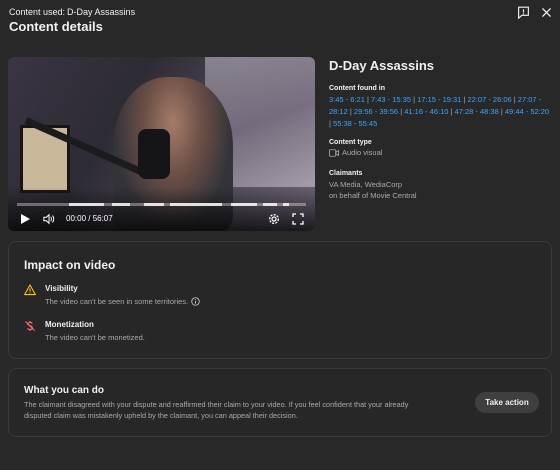 This screenshot has height=470, width=560. I want to click on monetization-description: The video can't be monetized., so click(95, 337).